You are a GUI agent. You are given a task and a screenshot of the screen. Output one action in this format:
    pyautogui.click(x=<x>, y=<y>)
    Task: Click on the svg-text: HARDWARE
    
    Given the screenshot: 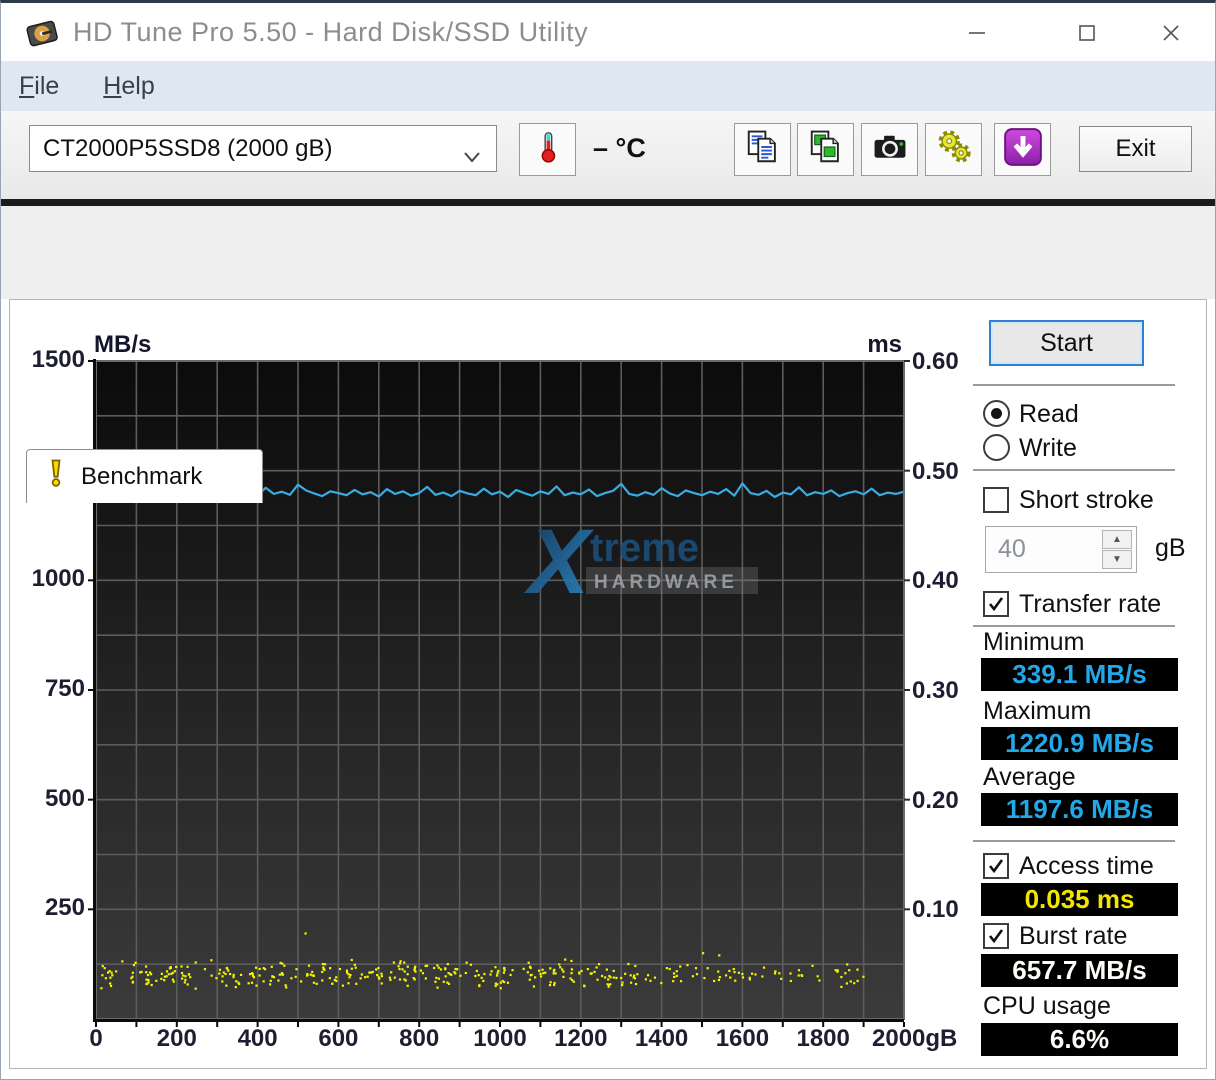 What is the action you would take?
    pyautogui.click(x=666, y=582)
    